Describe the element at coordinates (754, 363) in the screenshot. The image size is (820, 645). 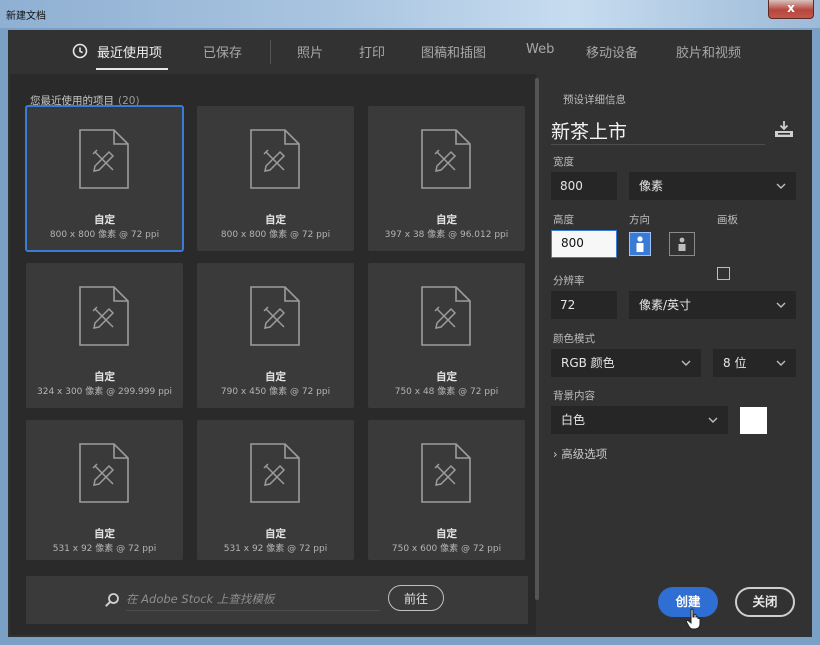
I see `bit-depth-select: 8 位` at that location.